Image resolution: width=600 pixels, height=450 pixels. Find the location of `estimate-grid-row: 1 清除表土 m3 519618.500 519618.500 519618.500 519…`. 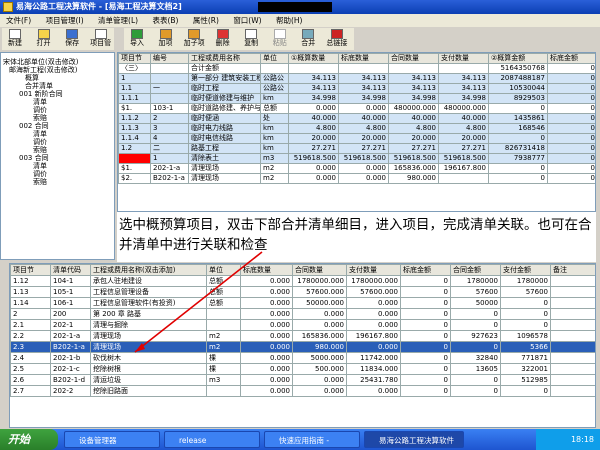

estimate-grid-row: 1 清除表土 m3 519618.500 519618.500 519618.500 519… is located at coordinates (356, 158).